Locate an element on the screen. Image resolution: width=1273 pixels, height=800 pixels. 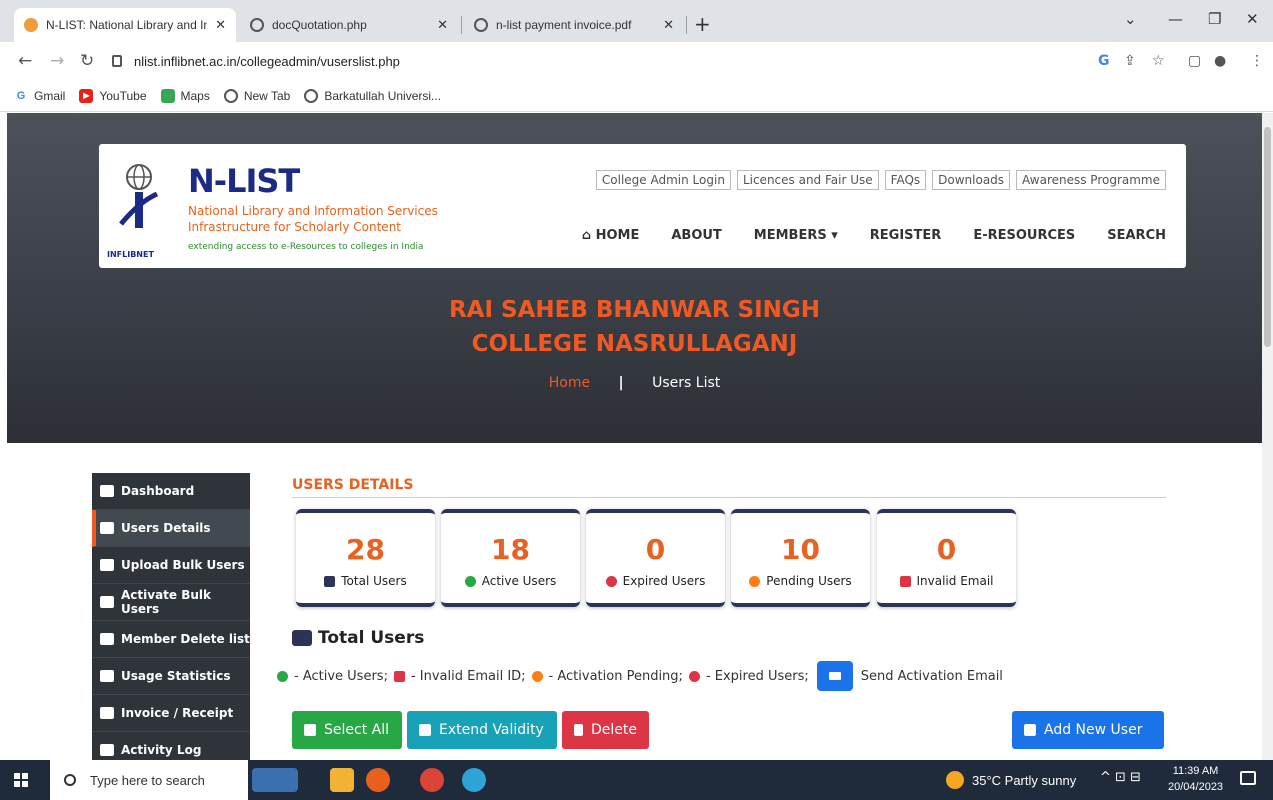
sidebar-item-users-details: Users Details is located at coordinates (171, 528).